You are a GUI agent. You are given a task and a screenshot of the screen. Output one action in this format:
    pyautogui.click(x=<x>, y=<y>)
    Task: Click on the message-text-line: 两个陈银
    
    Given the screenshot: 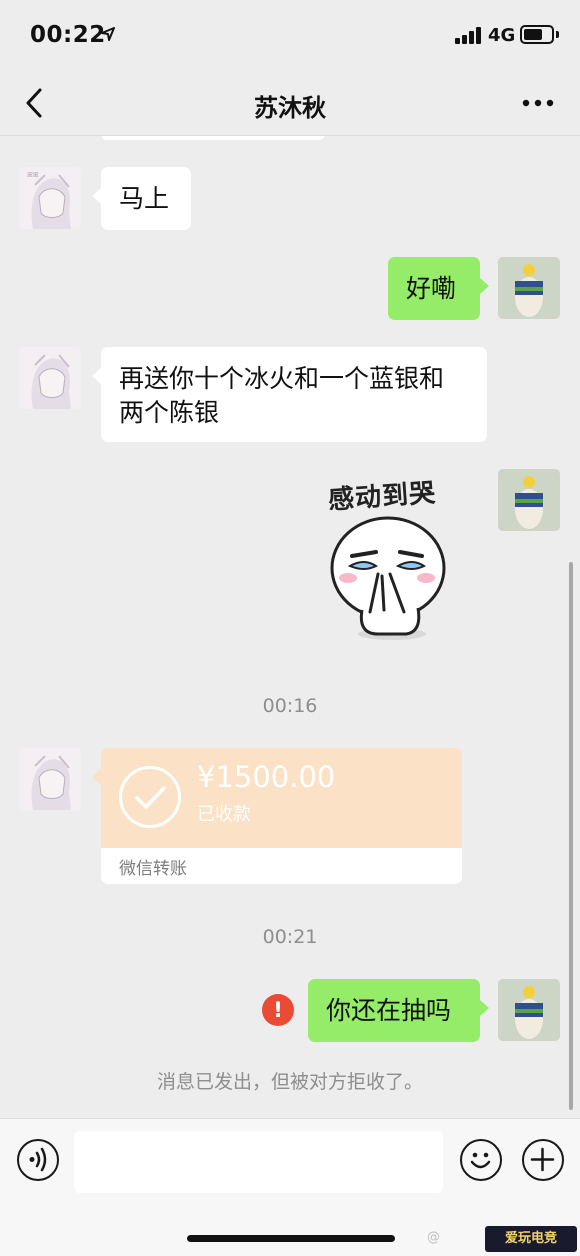 What is the action you would take?
    pyautogui.click(x=169, y=412)
    